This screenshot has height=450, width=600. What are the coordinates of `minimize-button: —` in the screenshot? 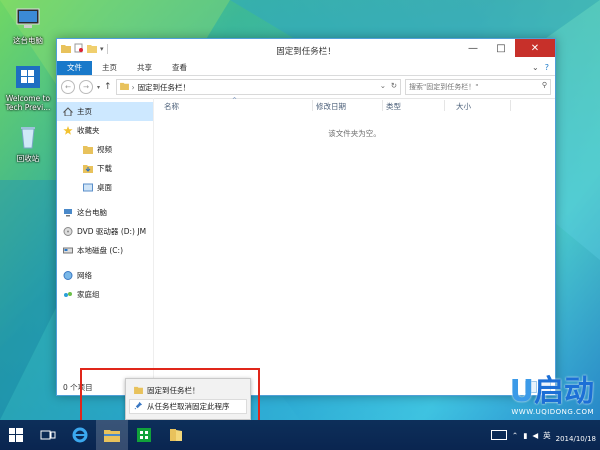 It's located at (473, 48).